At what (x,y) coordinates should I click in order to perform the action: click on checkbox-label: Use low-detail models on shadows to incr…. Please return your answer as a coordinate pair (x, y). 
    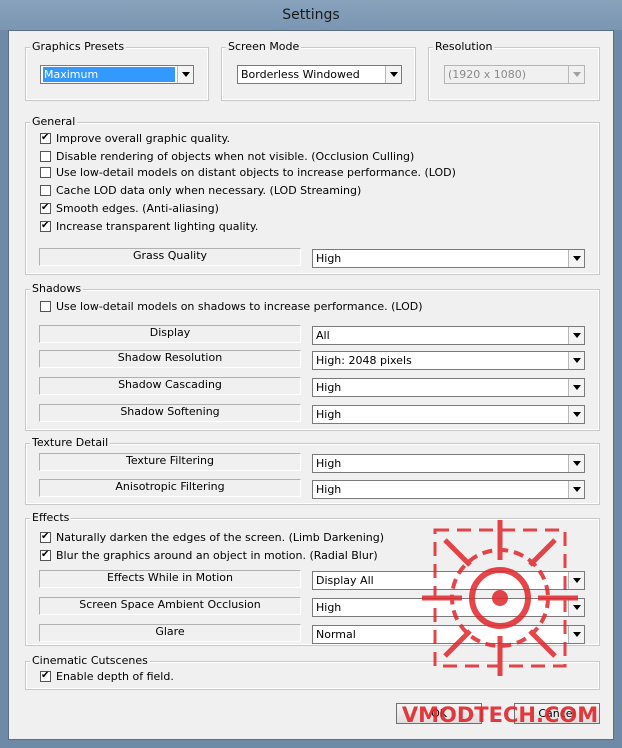
    Looking at the image, I should click on (239, 306).